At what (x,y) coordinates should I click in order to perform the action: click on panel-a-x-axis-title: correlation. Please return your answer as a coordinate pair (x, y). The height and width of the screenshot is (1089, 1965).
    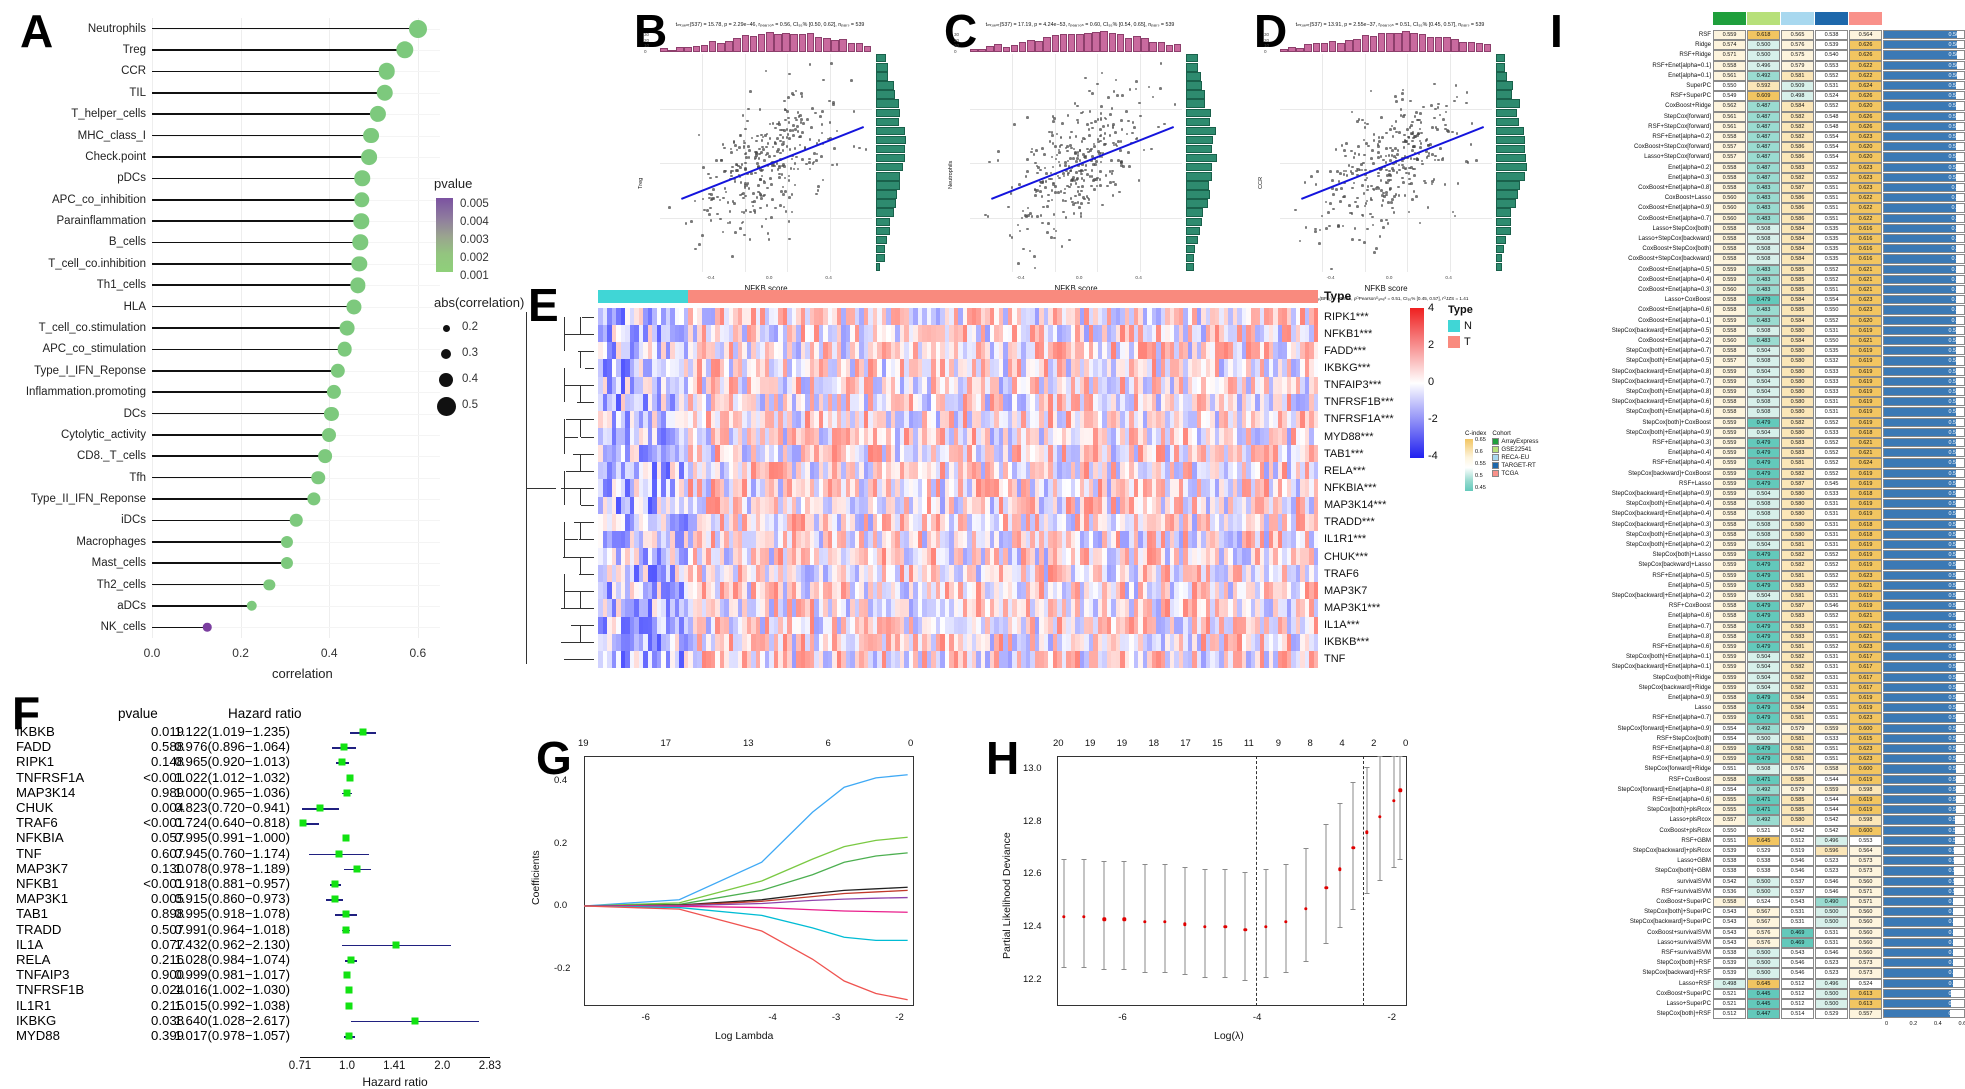
    Looking at the image, I should click on (302, 673).